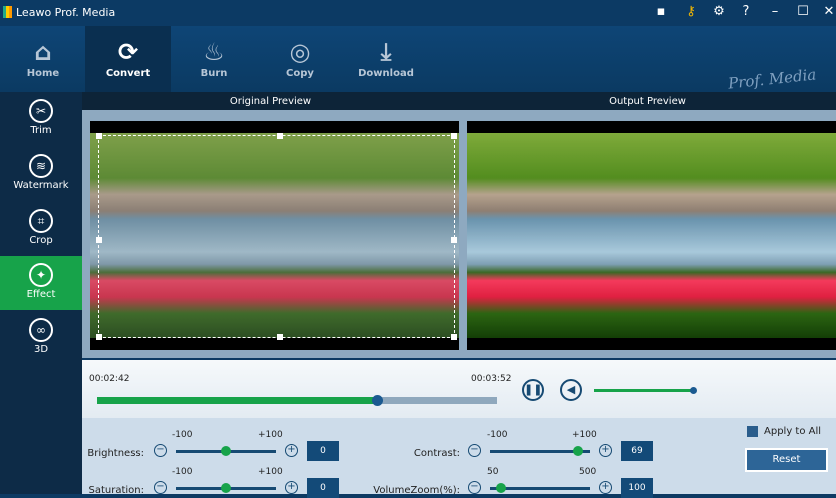 Image resolution: width=836 pixels, height=498 pixels. Describe the element at coordinates (160, 450) in the screenshot. I see `brightness-decrease-button: −` at that location.